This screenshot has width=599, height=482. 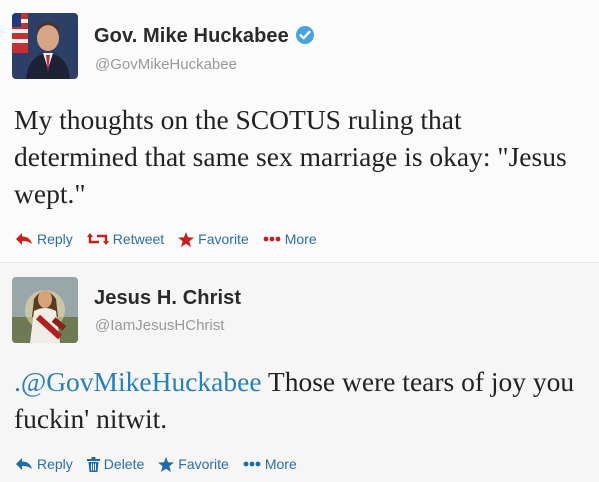 What do you see at coordinates (167, 298) in the screenshot?
I see `display-name: Jesus H. Christ` at bounding box center [167, 298].